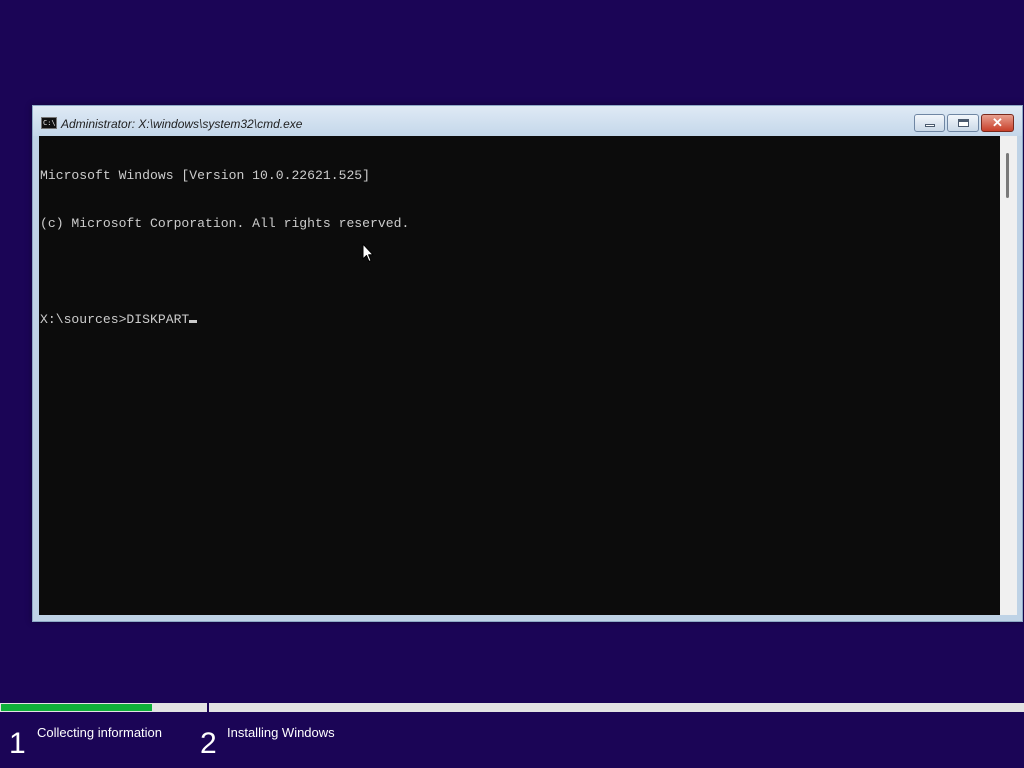 The image size is (1024, 768). Describe the element at coordinates (208, 707) in the screenshot. I see `step-divider` at that location.